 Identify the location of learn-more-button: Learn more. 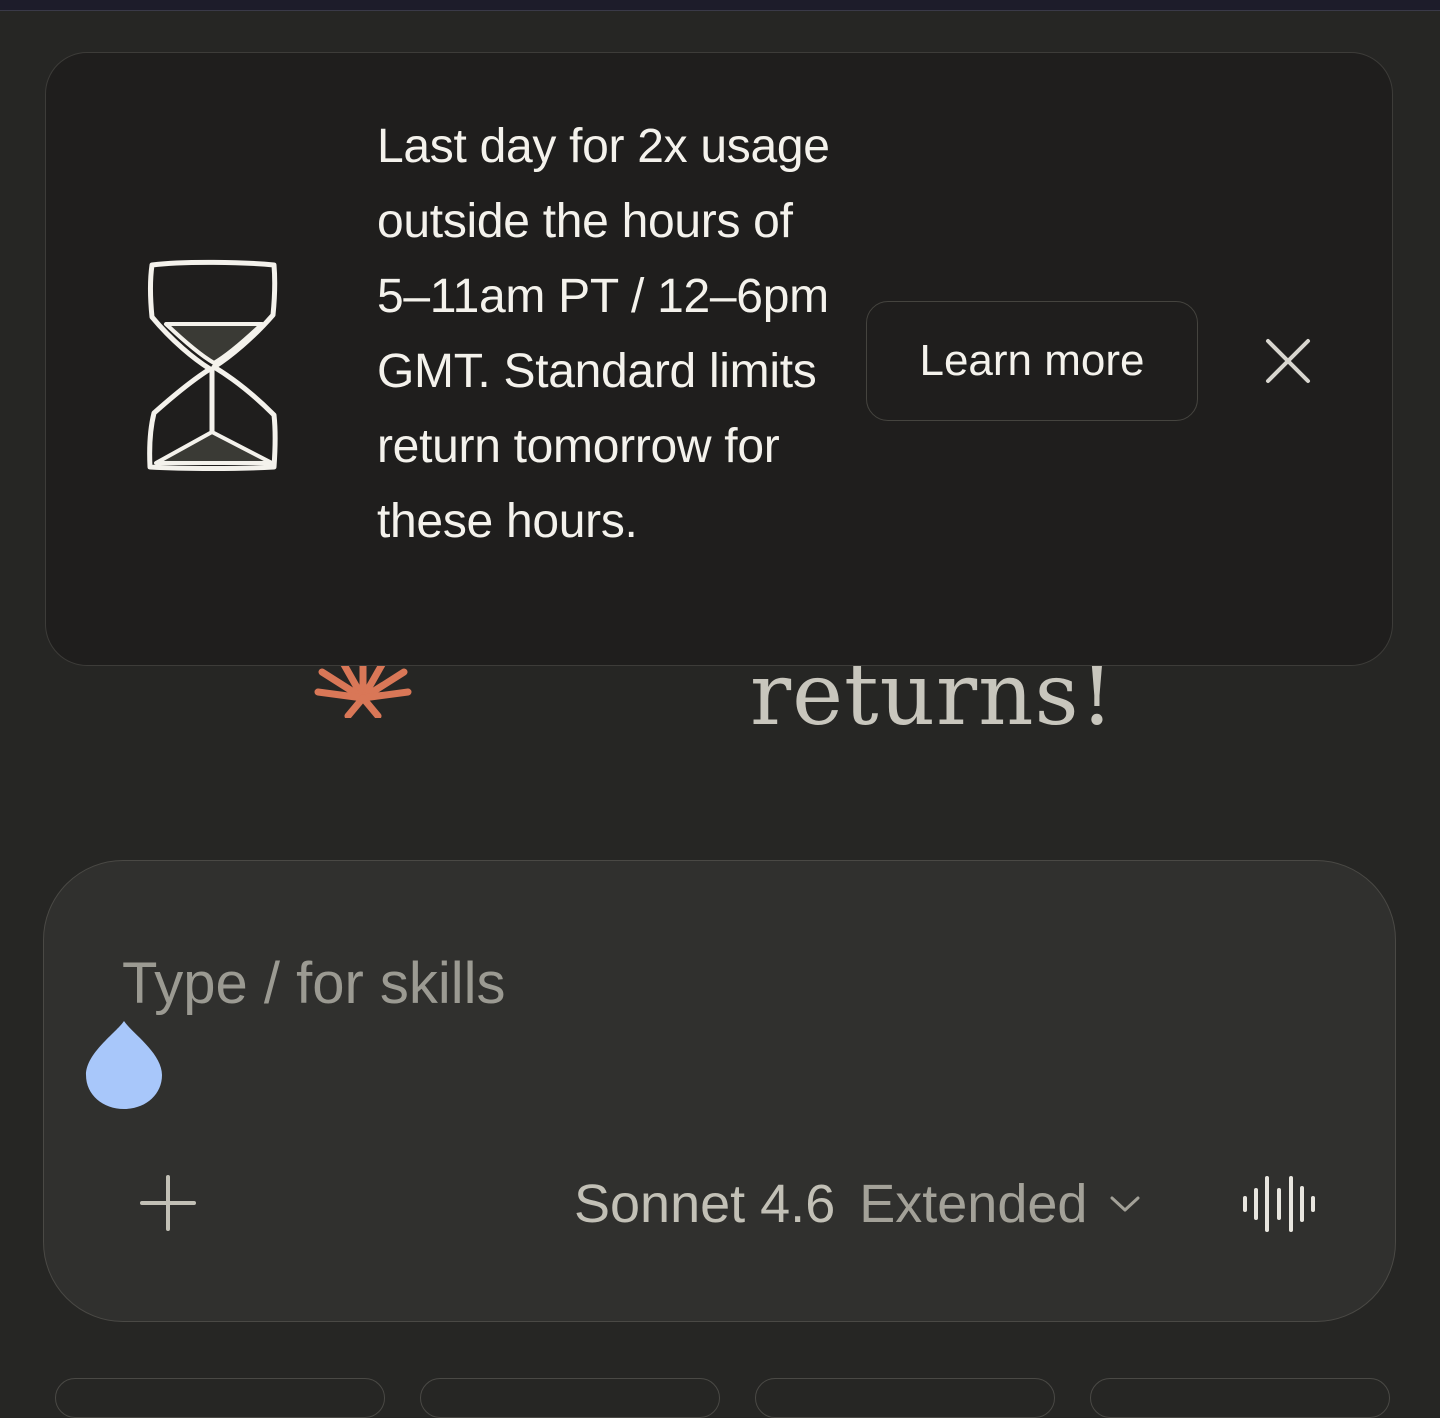
(1032, 361).